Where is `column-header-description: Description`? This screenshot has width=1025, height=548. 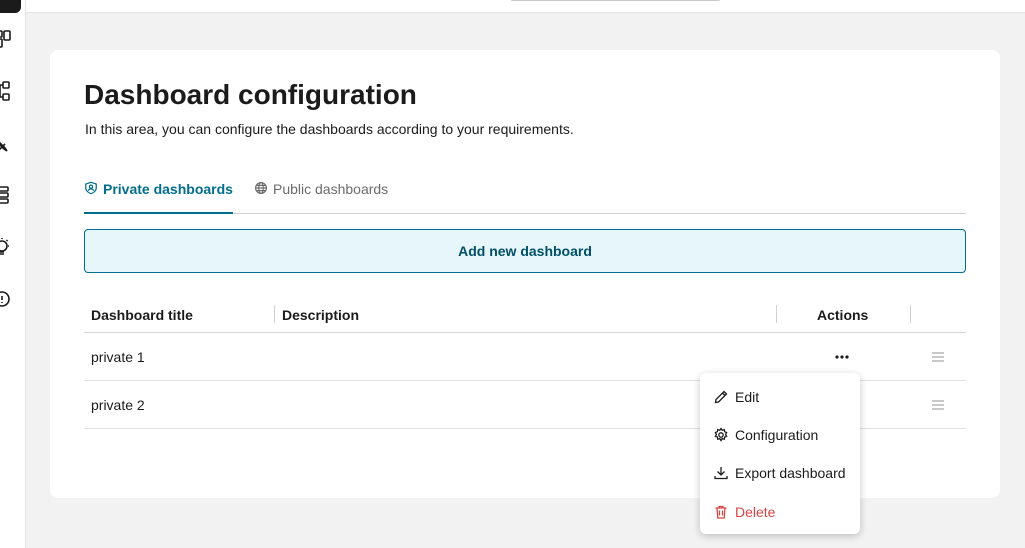
column-header-description: Description is located at coordinates (320, 315).